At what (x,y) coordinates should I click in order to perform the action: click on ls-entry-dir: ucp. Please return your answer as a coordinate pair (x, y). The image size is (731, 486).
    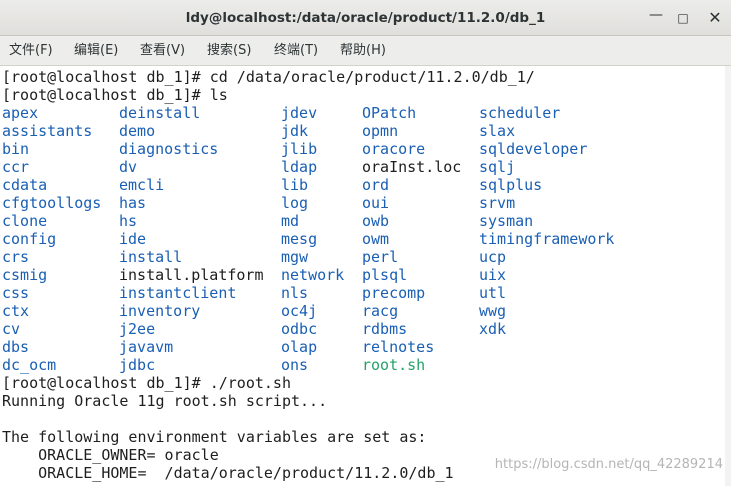
    Looking at the image, I should click on (493, 257).